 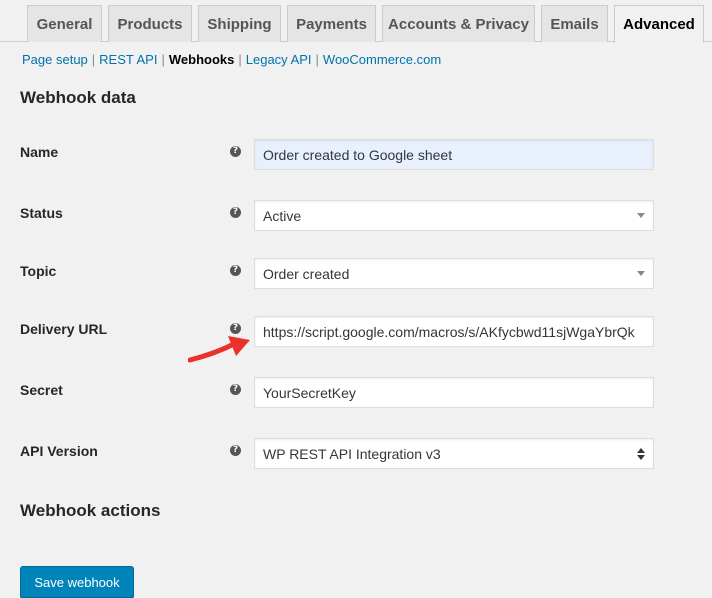 I want to click on save-webhook-button: Save webhook, so click(x=77, y=582).